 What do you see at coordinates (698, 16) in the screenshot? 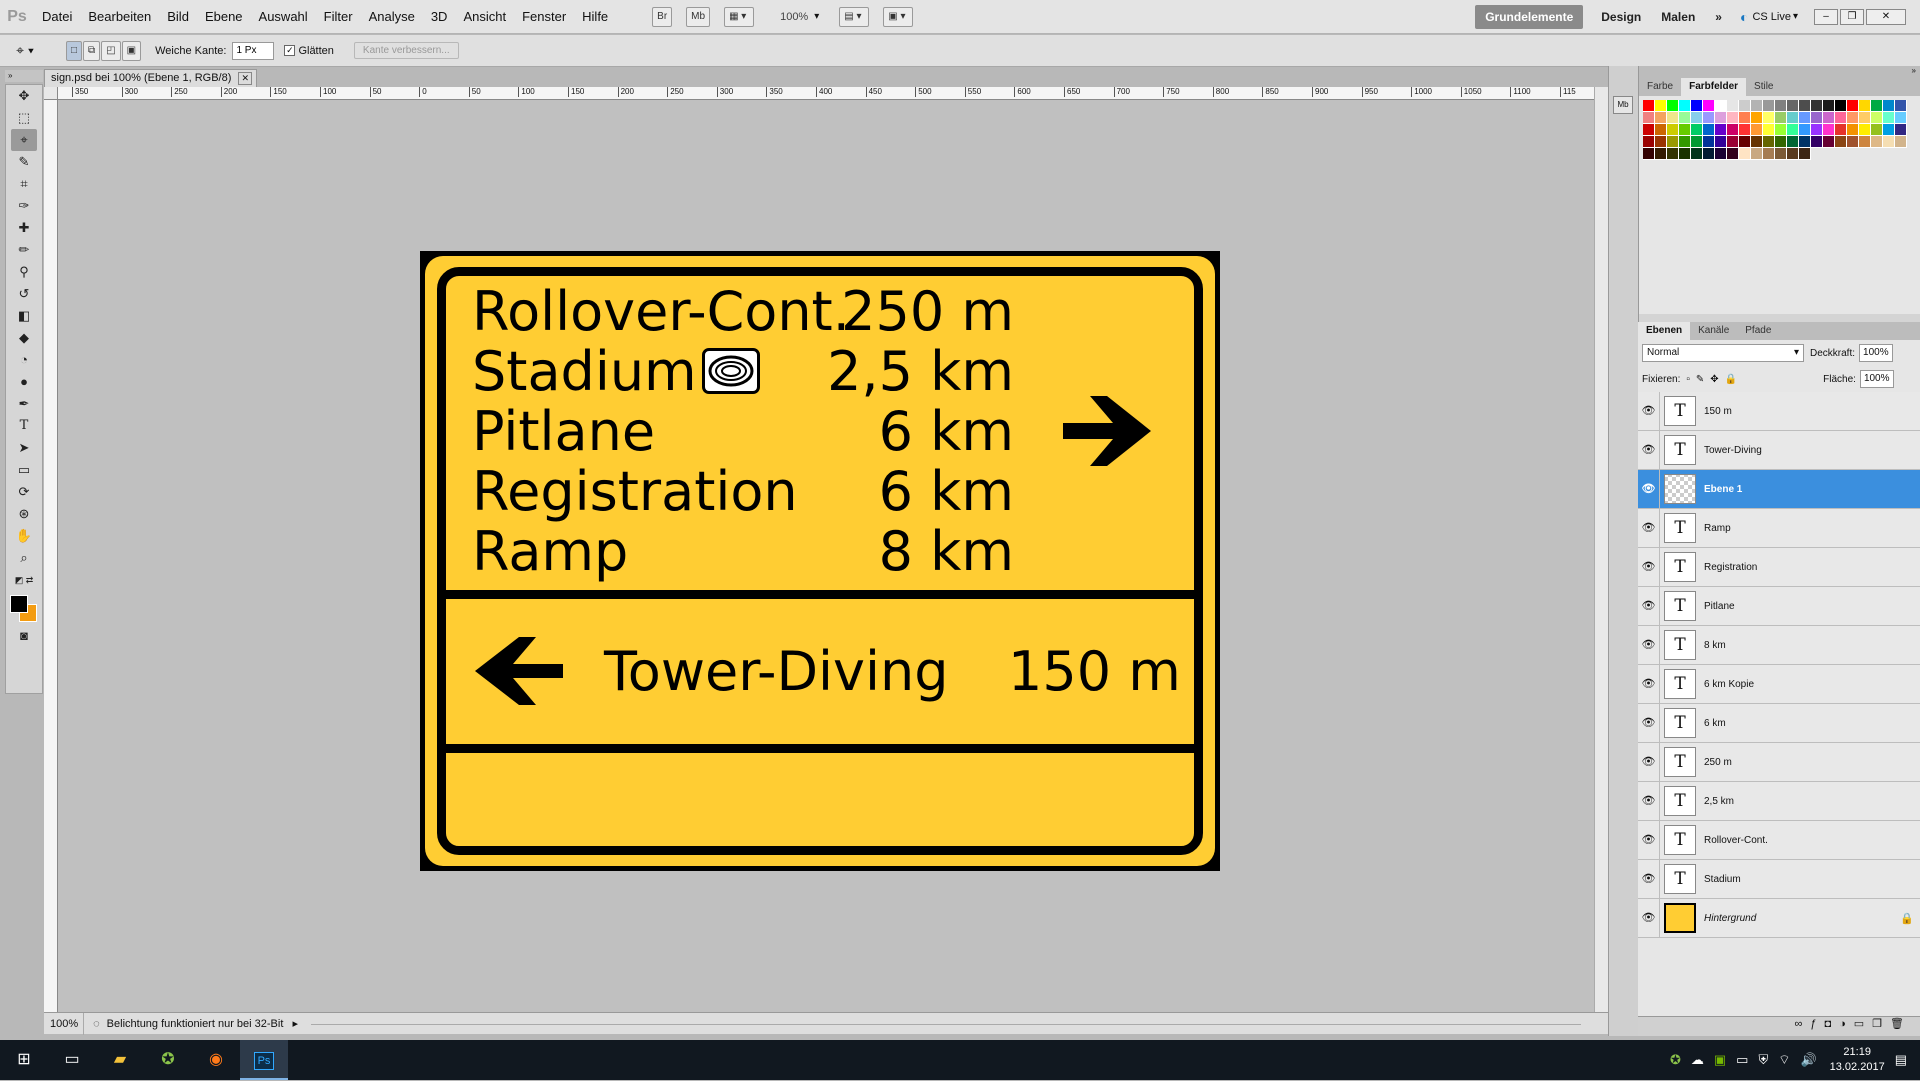
I see `mini-bridge-button: Mb` at bounding box center [698, 16].